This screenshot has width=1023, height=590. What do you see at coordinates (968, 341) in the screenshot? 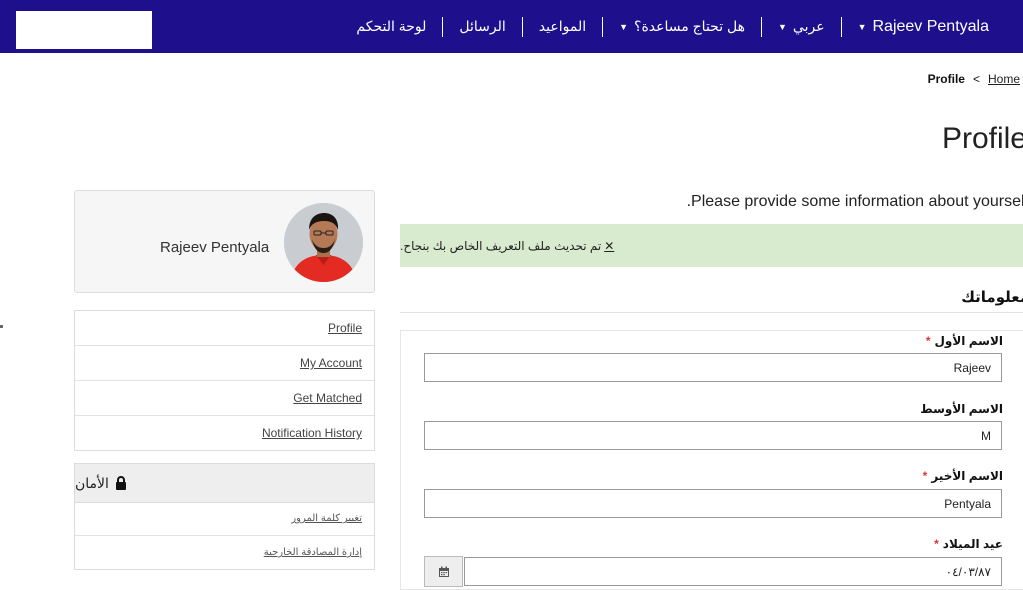
I see `first-name-label-text: الاسم الأول` at bounding box center [968, 341].